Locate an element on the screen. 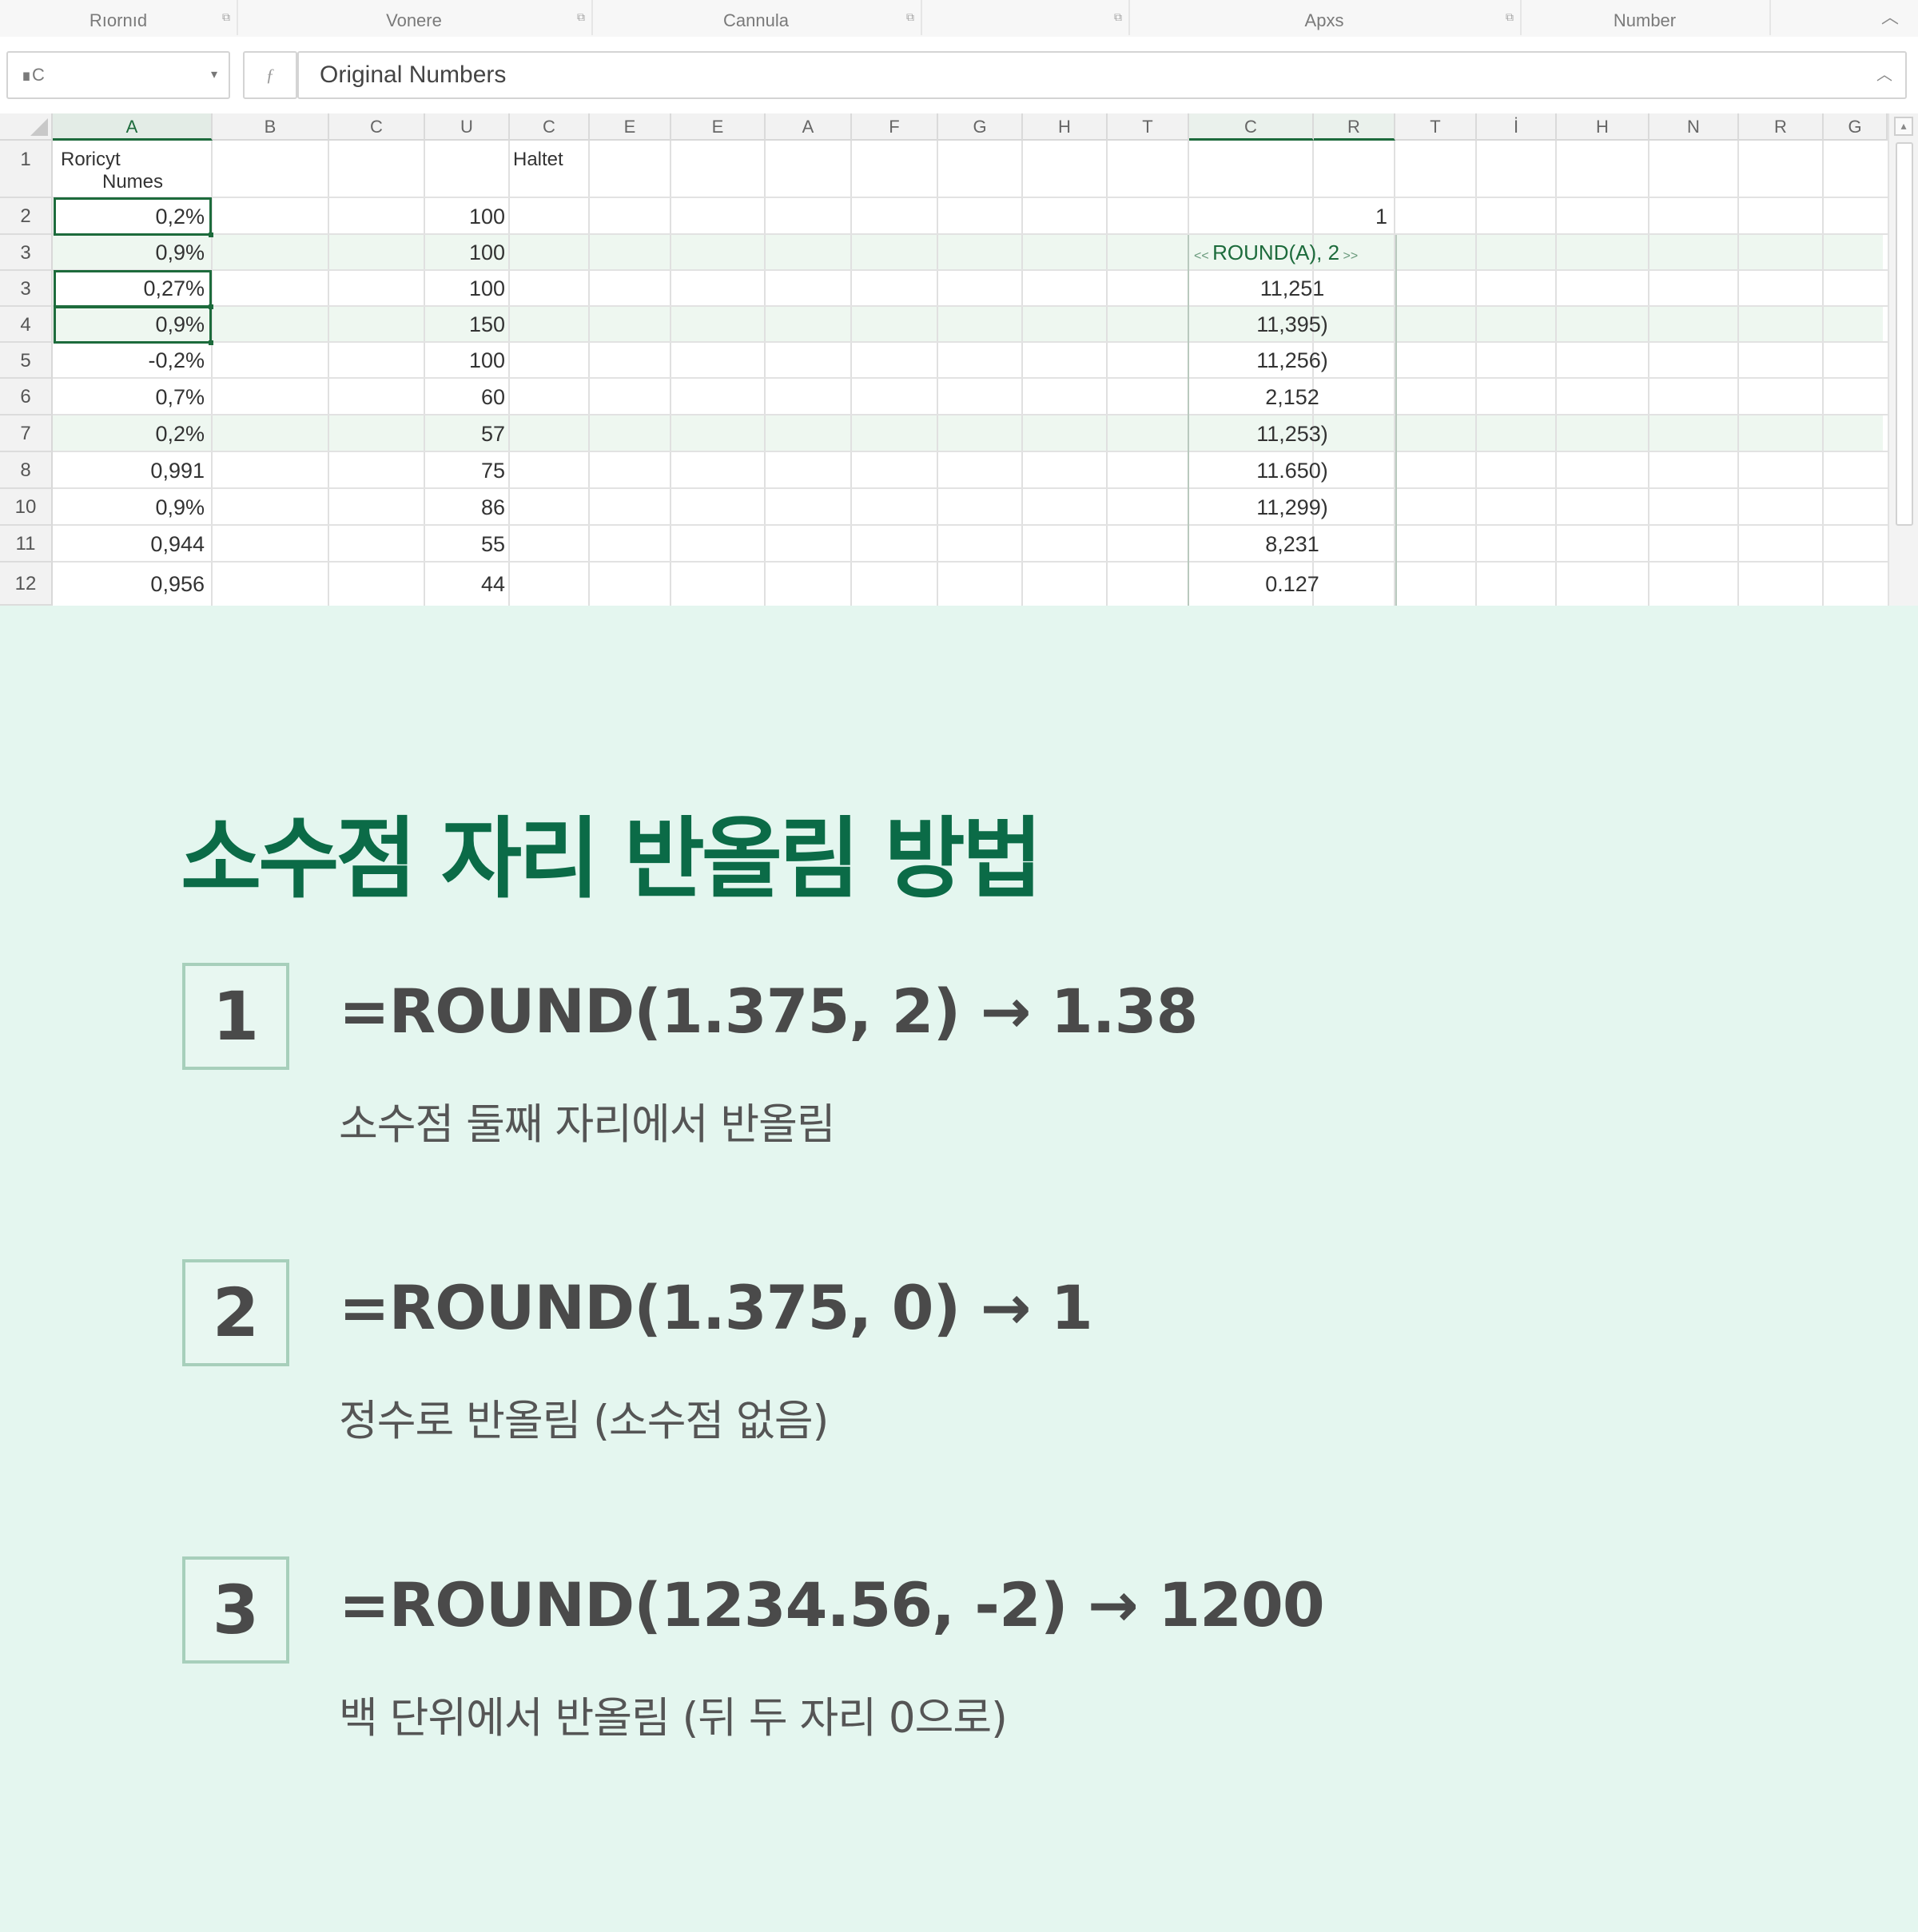  table-cell-value: 60 is located at coordinates (493, 397).